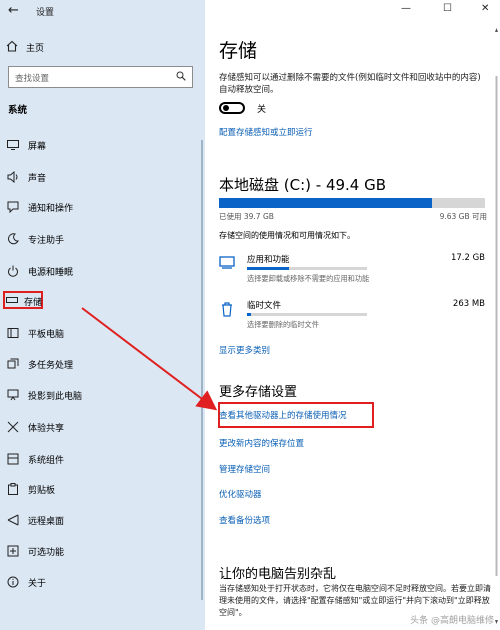 This screenshot has width=500, height=630. What do you see at coordinates (244, 350) in the screenshot?
I see `show-more-categories-link: 显示更多类别` at bounding box center [244, 350].